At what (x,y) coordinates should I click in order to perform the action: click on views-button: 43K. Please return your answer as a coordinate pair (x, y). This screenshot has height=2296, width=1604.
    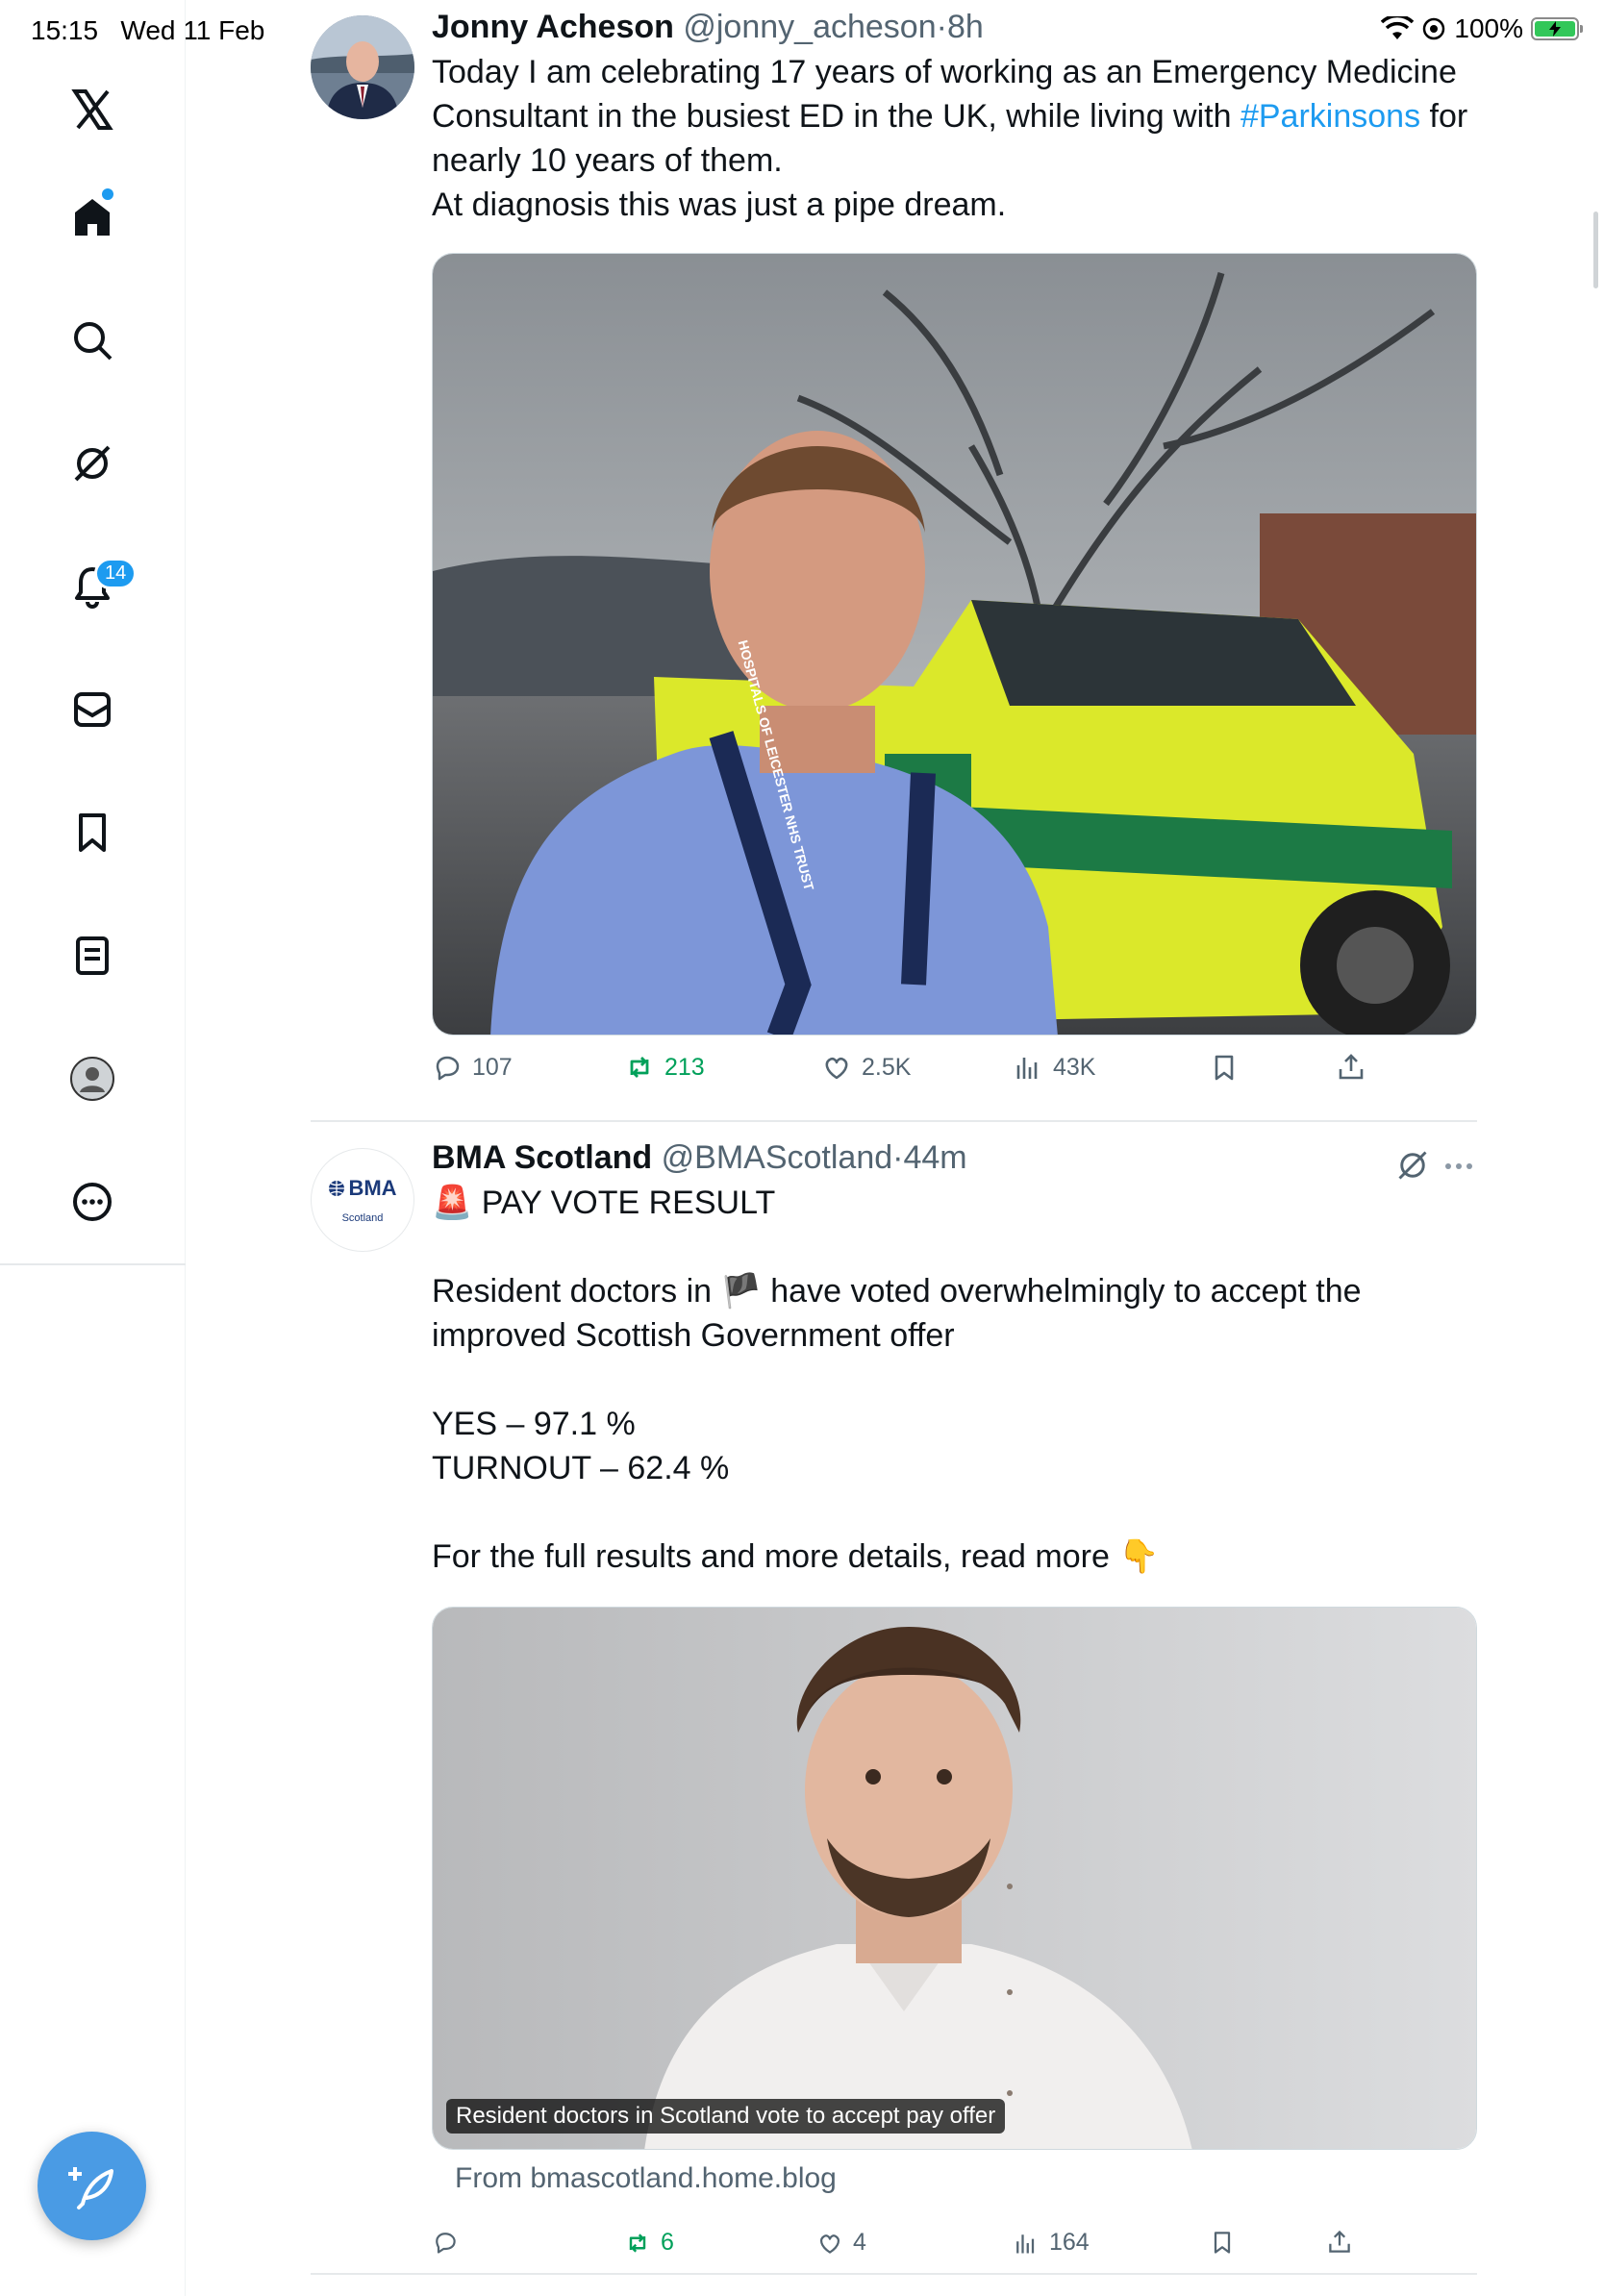
    Looking at the image, I should click on (1054, 1067).